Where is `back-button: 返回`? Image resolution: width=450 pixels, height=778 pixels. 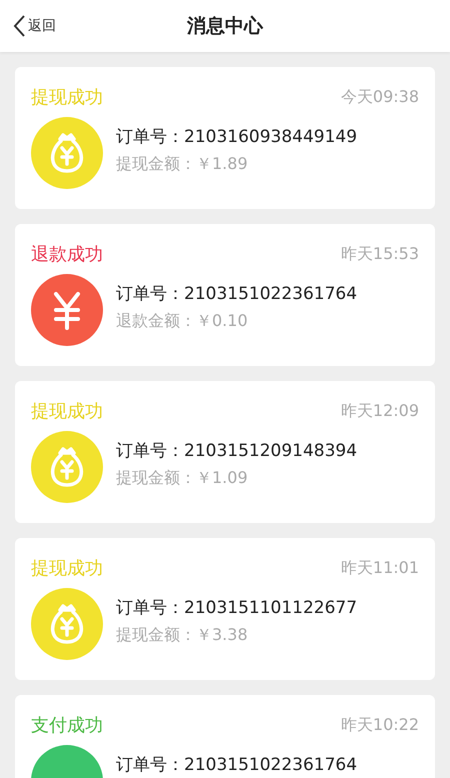 back-button: 返回 is located at coordinates (34, 26).